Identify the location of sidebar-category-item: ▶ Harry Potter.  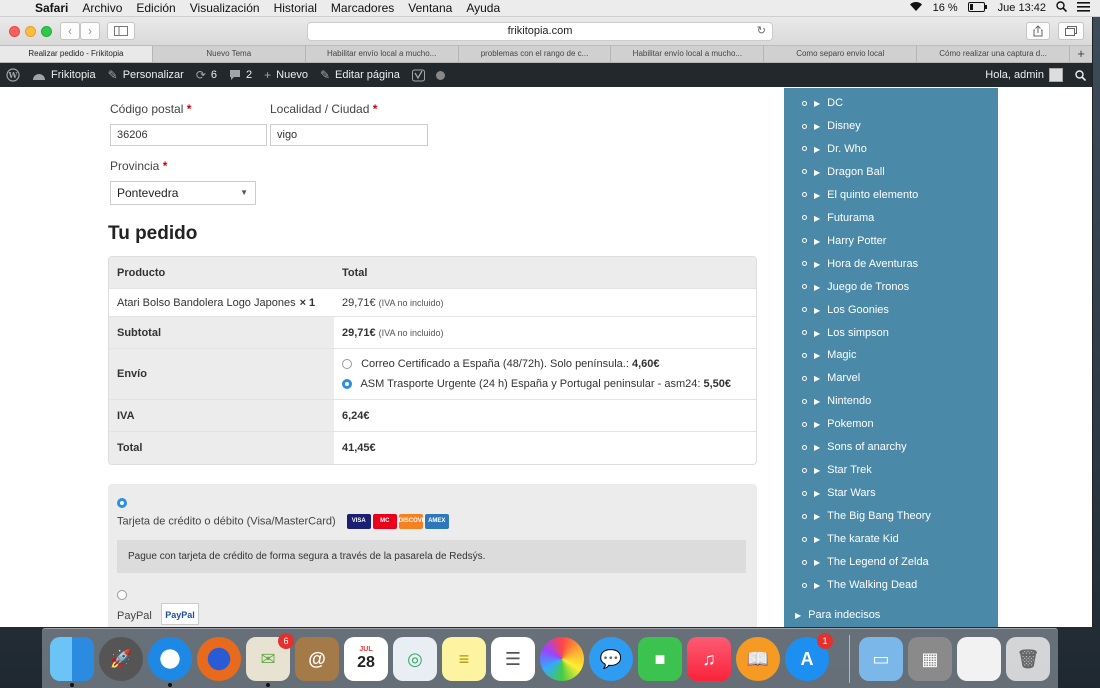
(844, 243).